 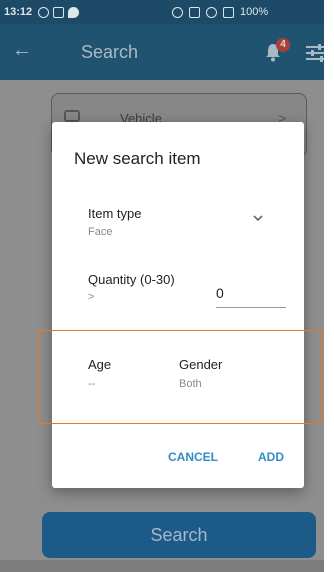 I want to click on chevron-down-icon, so click(x=258, y=218).